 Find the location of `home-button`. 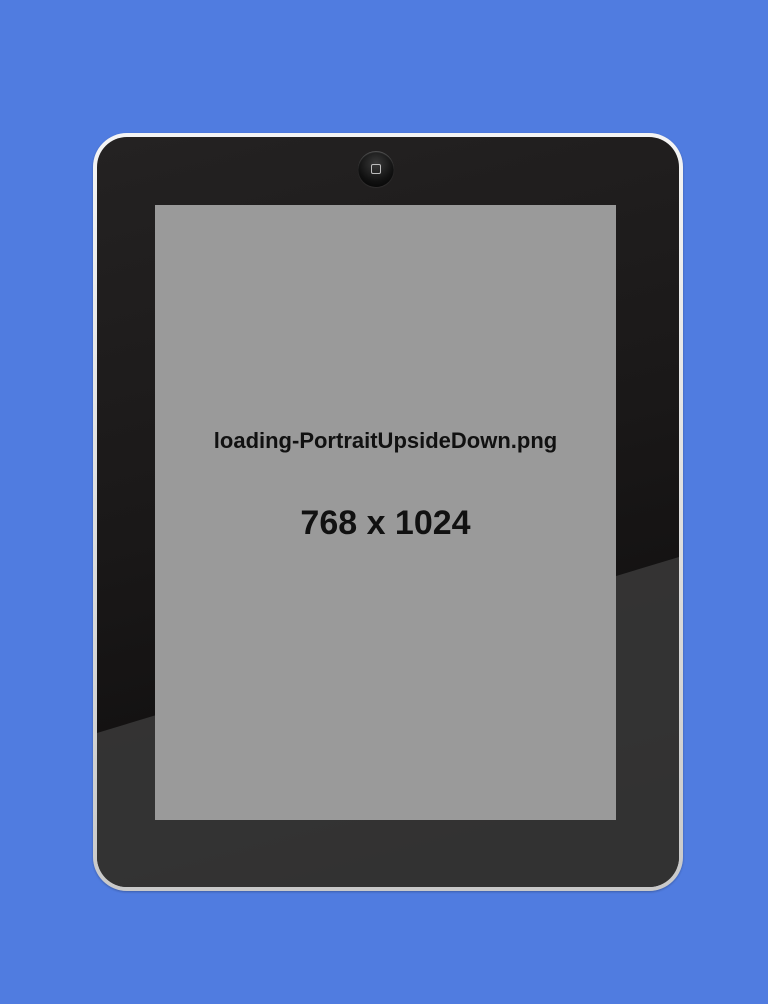

home-button is located at coordinates (376, 169).